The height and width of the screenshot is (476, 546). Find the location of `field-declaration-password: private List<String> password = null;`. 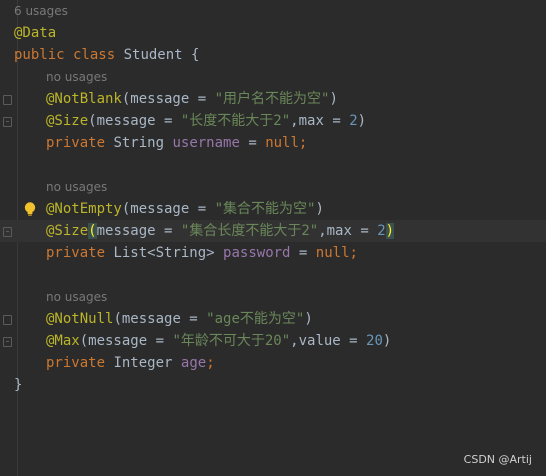

field-declaration-password: private List<String> password = null; is located at coordinates (202, 253).